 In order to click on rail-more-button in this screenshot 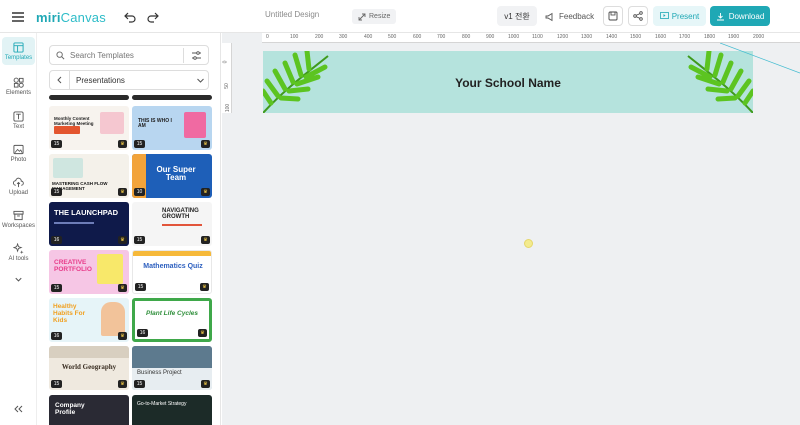, I will do `click(18, 279)`.